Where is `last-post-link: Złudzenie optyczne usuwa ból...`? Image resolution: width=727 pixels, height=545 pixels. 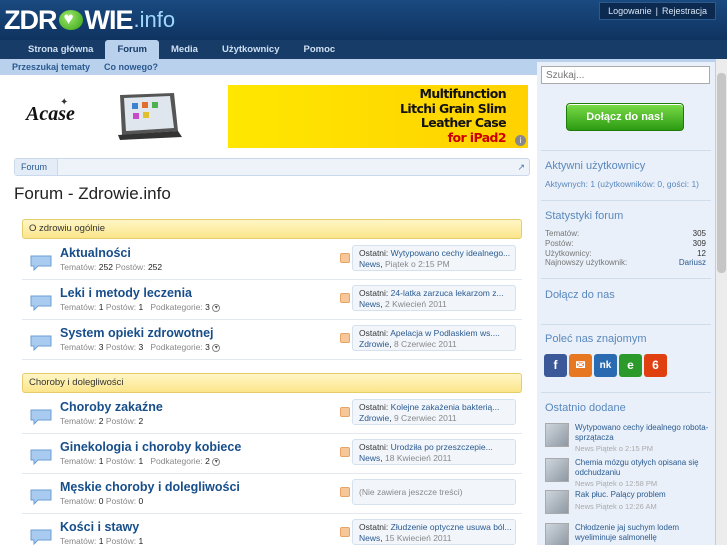 last-post-link: Złudzenie optyczne usuwa ból... is located at coordinates (451, 527).